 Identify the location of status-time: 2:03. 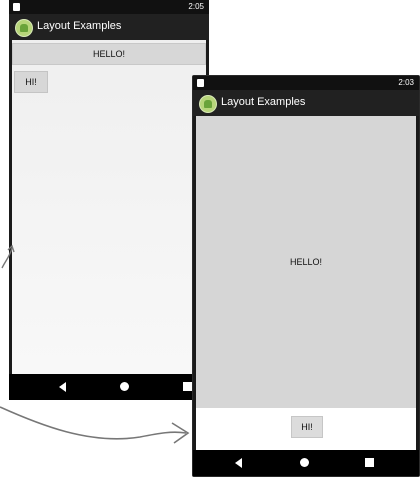
(406, 82).